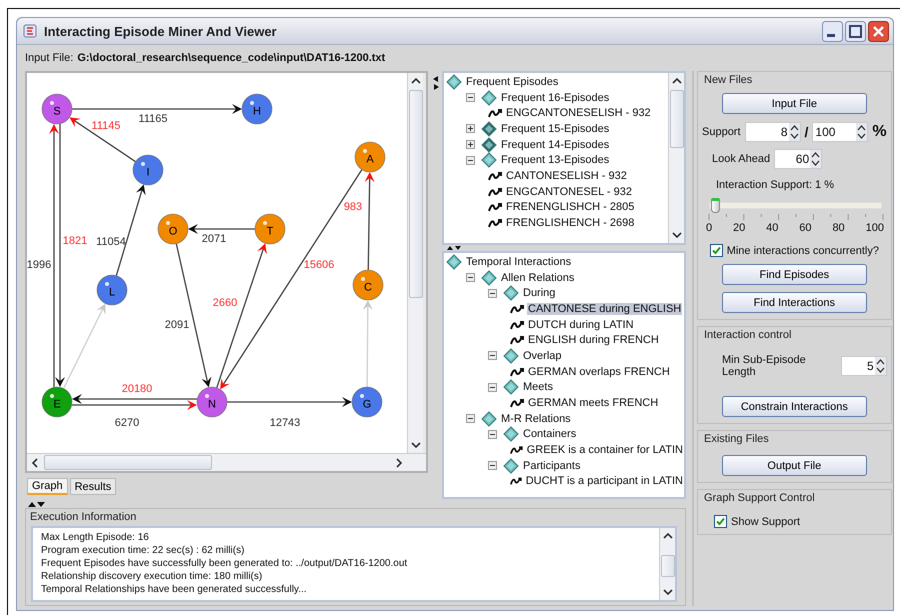 The image size is (902, 616). What do you see at coordinates (578, 113) in the screenshot?
I see `tree-item: ENGCANTONESELISH - 932` at bounding box center [578, 113].